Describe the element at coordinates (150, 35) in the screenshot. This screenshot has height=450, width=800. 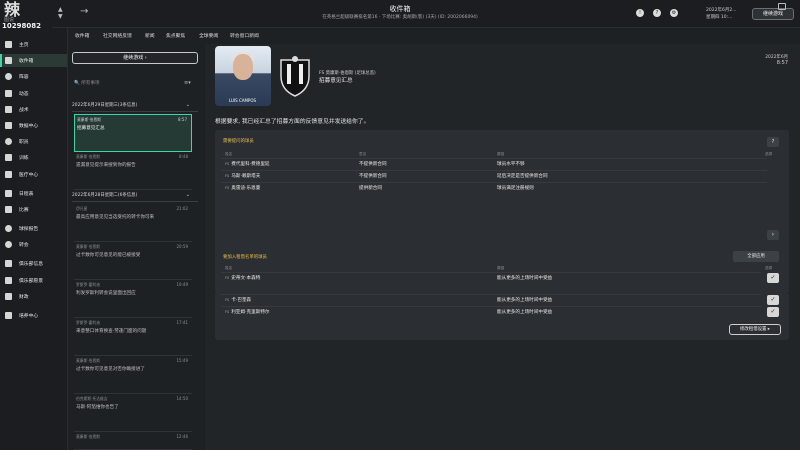
I see `tab-news: 新闻` at that location.